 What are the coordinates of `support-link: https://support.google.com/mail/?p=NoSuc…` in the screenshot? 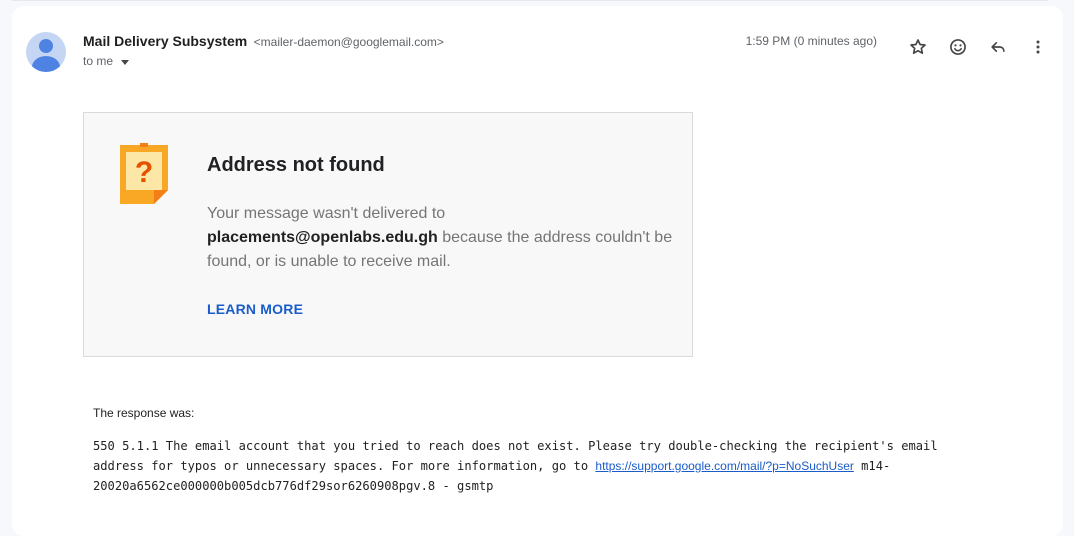 It's located at (724, 466).